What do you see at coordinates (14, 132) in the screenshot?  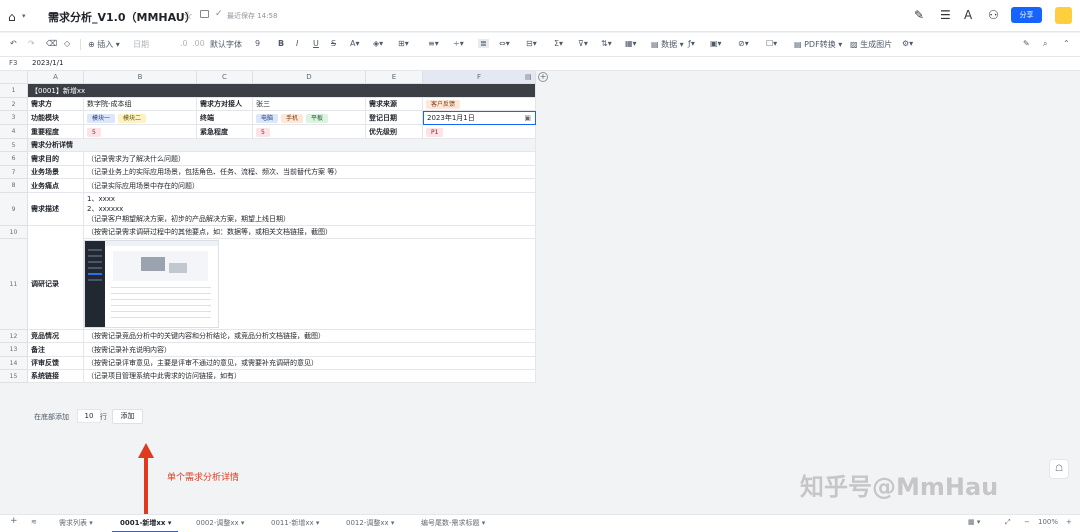 I see `row-header: 4` at bounding box center [14, 132].